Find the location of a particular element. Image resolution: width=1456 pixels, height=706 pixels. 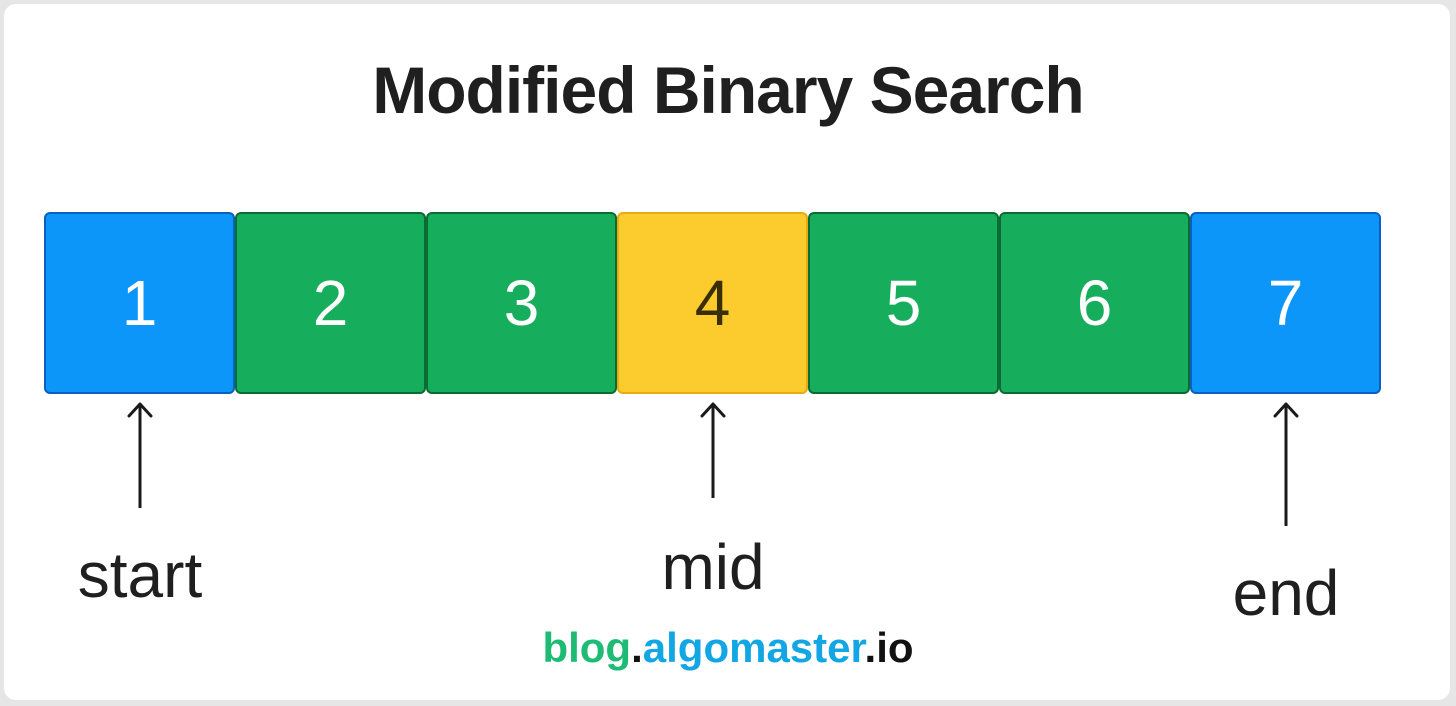

cell-value: 4 is located at coordinates (712, 303).